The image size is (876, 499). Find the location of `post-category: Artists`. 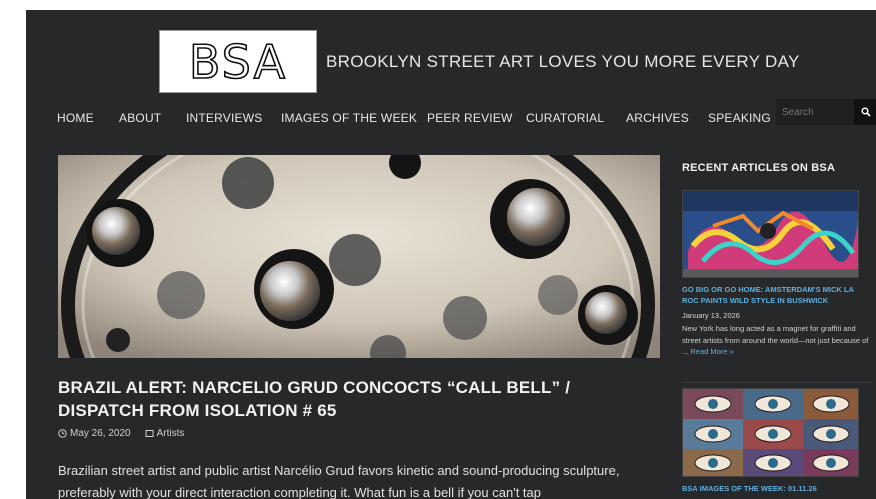

post-category: Artists is located at coordinates (165, 433).